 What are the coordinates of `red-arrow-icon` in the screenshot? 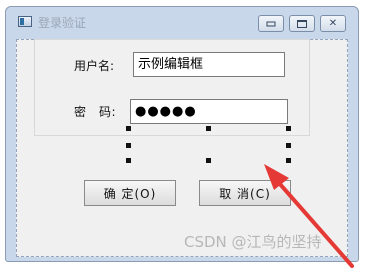 It's located at (309, 216).